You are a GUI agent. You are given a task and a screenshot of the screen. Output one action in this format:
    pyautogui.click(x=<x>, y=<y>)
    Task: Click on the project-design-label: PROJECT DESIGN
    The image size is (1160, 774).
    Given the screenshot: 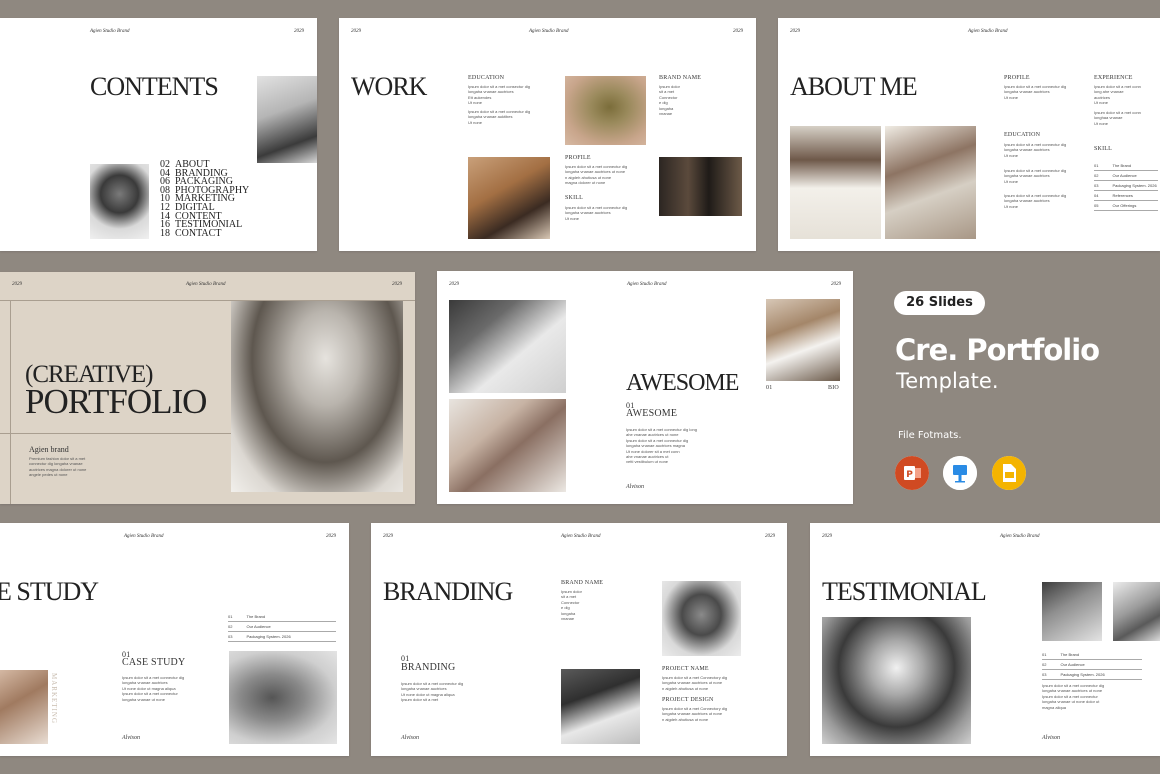 What is the action you would take?
    pyautogui.click(x=688, y=700)
    